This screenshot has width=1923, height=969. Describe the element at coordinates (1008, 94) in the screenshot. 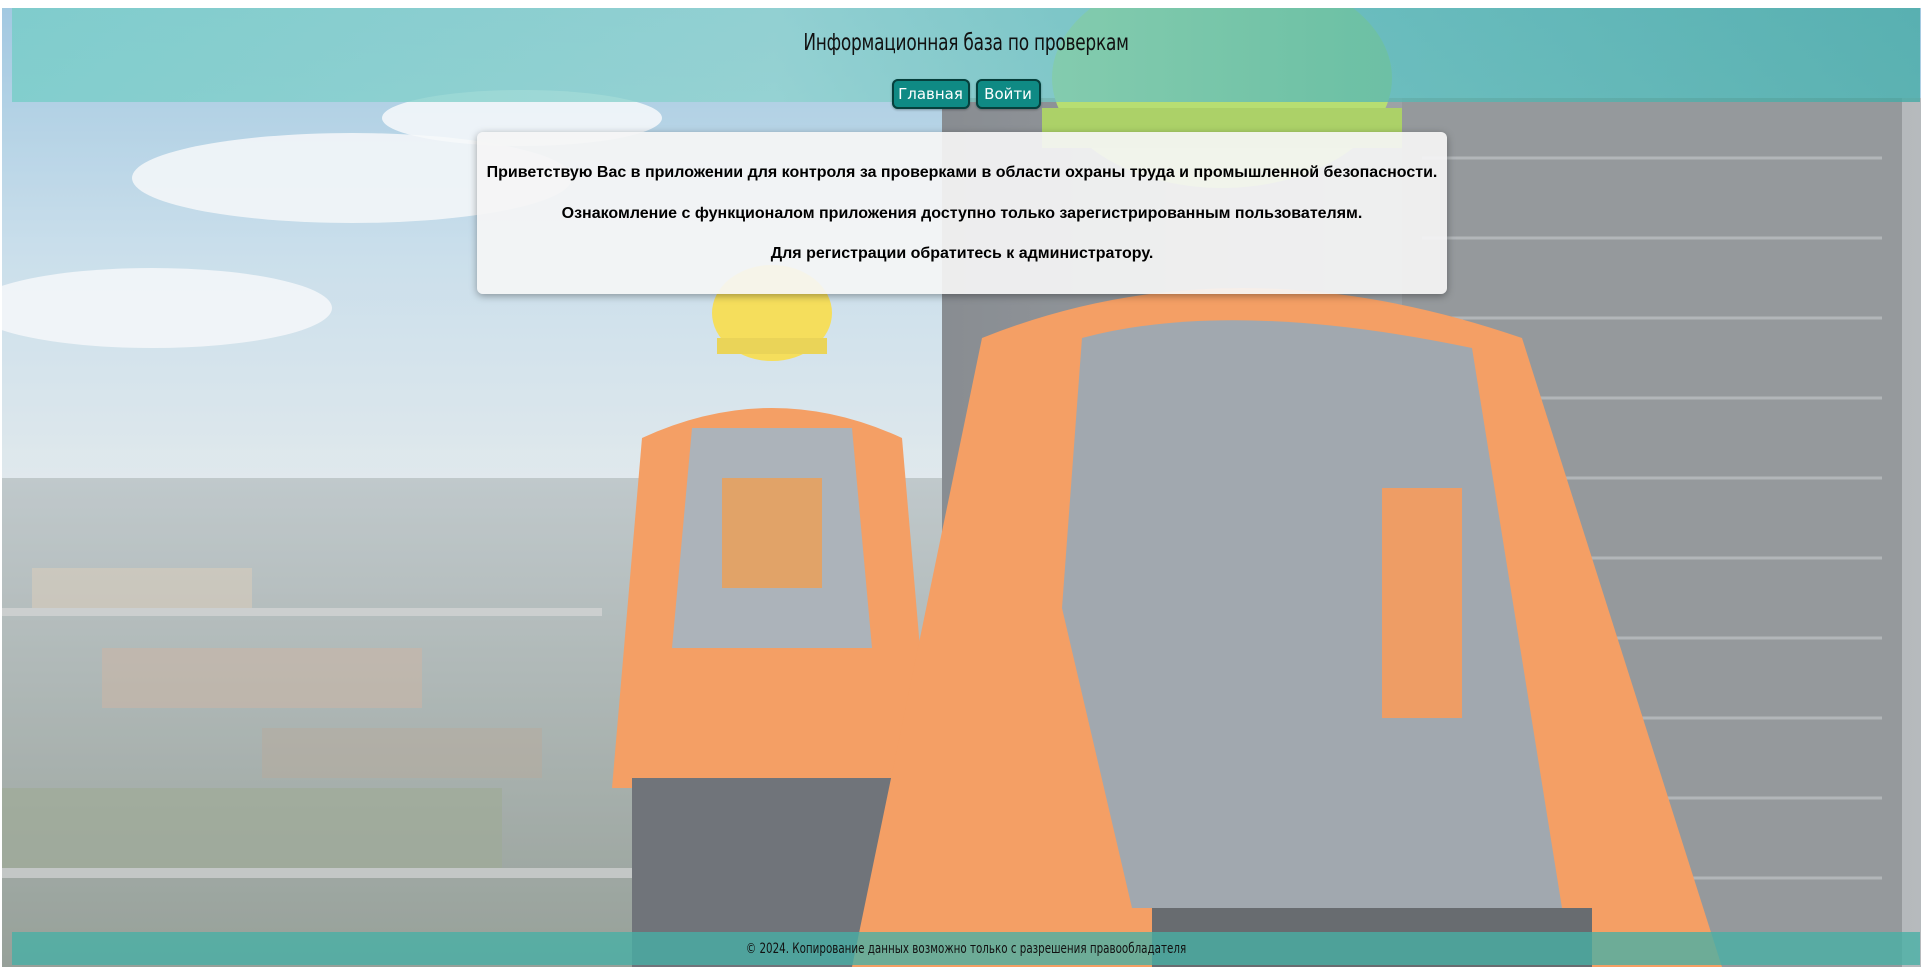

I see `nav-login-button: Войти` at that location.